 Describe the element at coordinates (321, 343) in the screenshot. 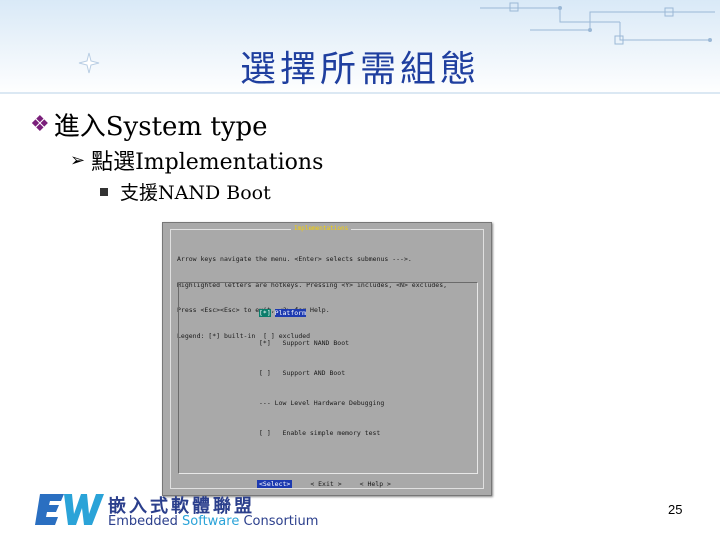

I see `menu-item-nand-boot: [*] Support NAND Boot` at that location.